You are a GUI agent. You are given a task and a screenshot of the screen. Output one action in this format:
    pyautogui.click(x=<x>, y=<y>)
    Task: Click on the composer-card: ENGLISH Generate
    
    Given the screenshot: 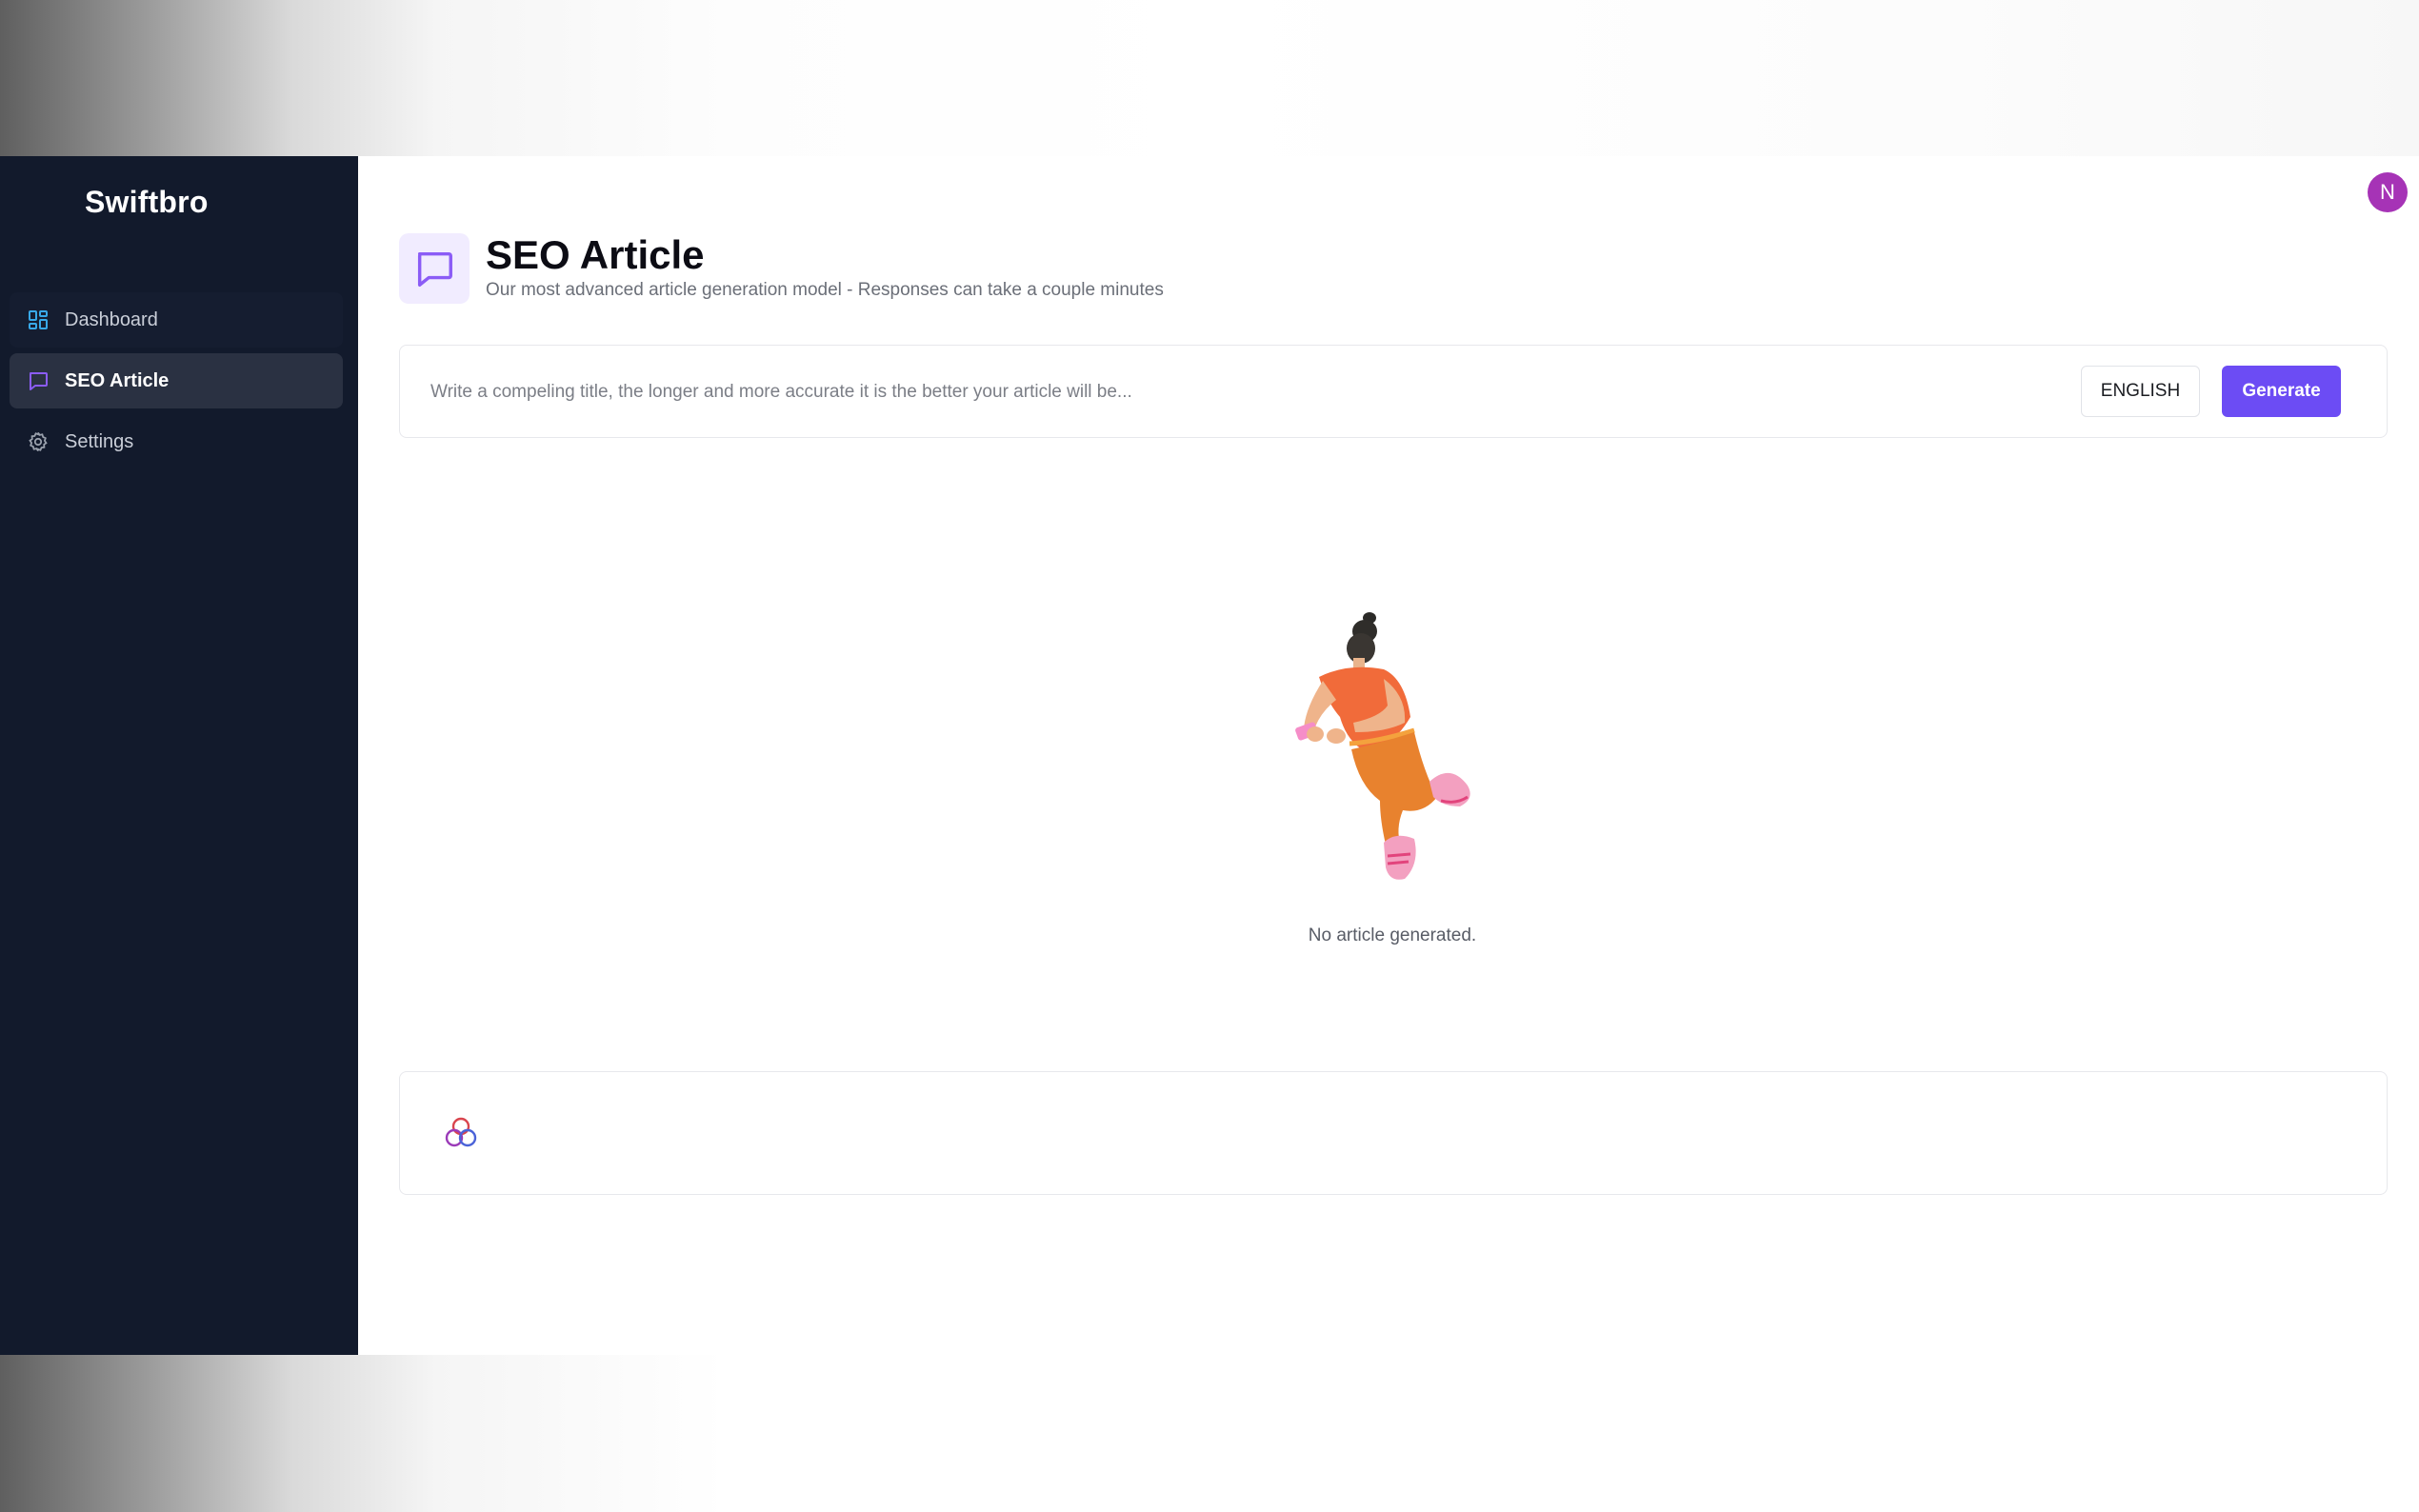 What is the action you would take?
    pyautogui.click(x=1393, y=391)
    